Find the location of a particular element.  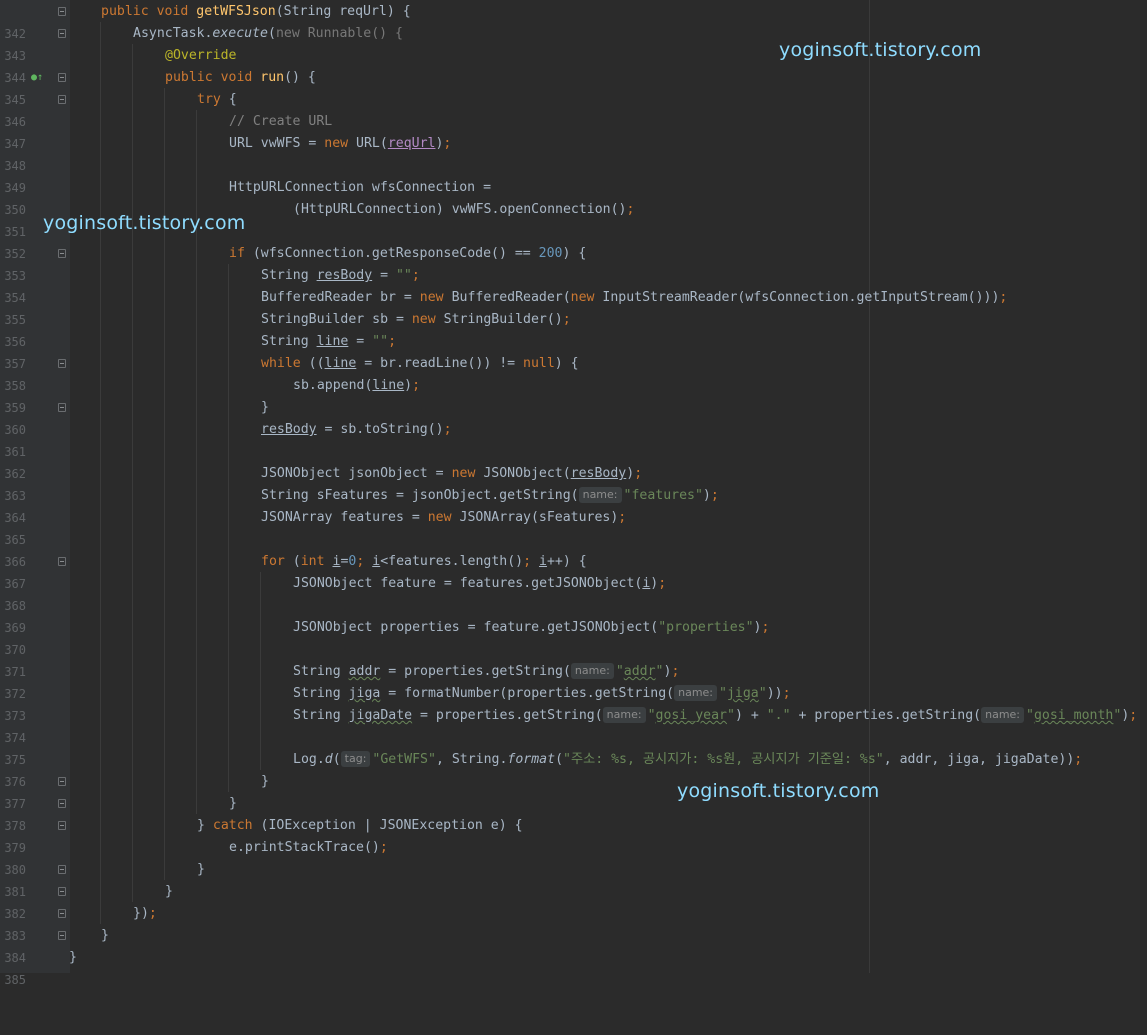

token: , String. is located at coordinates (471, 759).